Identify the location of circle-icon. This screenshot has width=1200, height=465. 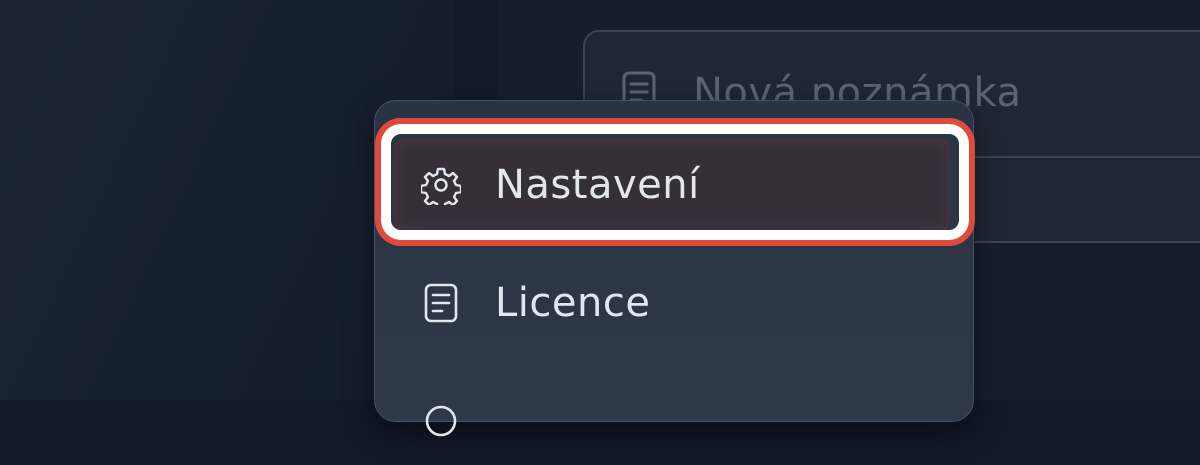
(441, 421).